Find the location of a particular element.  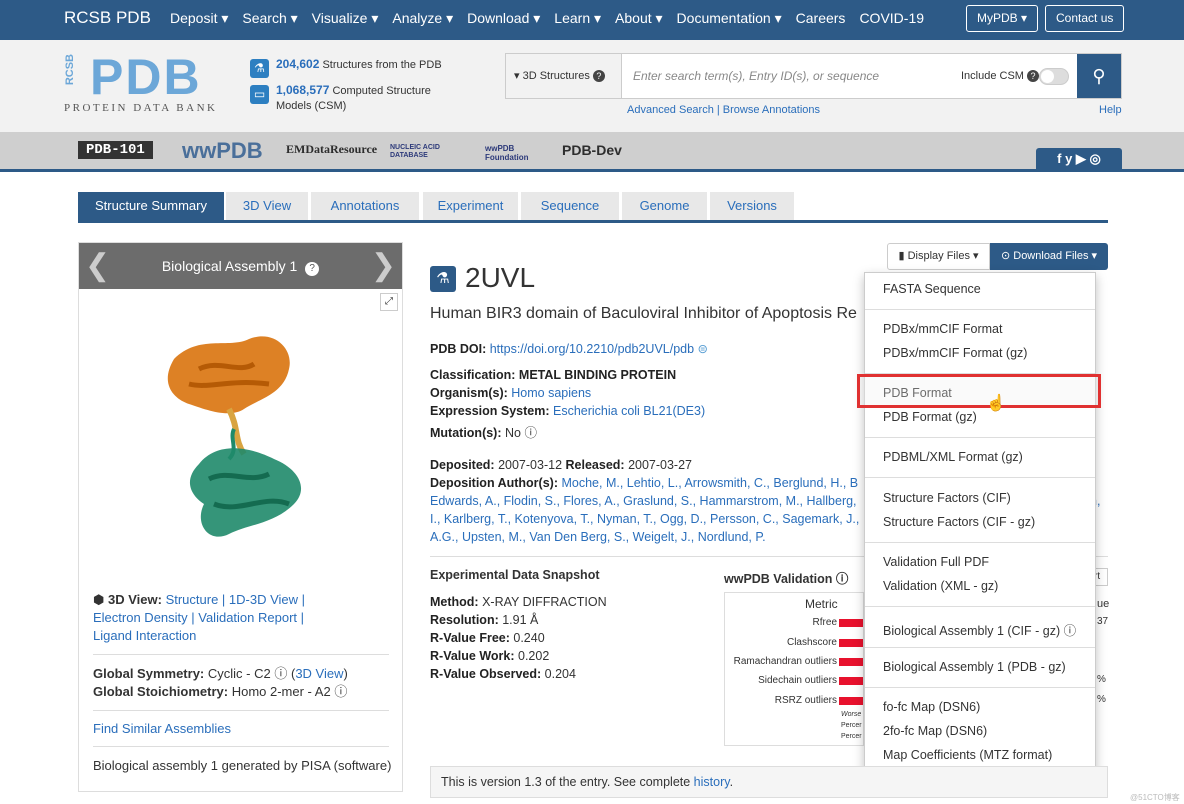

deposited-date: 2007-03-12 is located at coordinates (530, 465).